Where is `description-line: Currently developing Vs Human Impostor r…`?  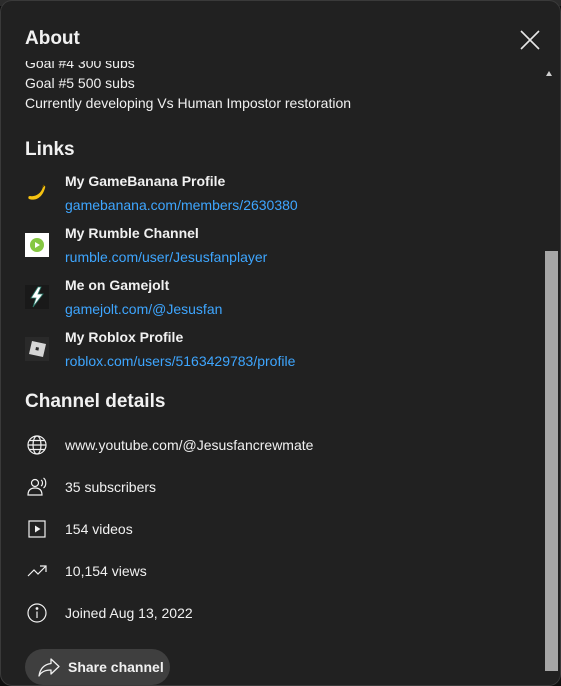 description-line: Currently developing Vs Human Impostor r… is located at coordinates (188, 103).